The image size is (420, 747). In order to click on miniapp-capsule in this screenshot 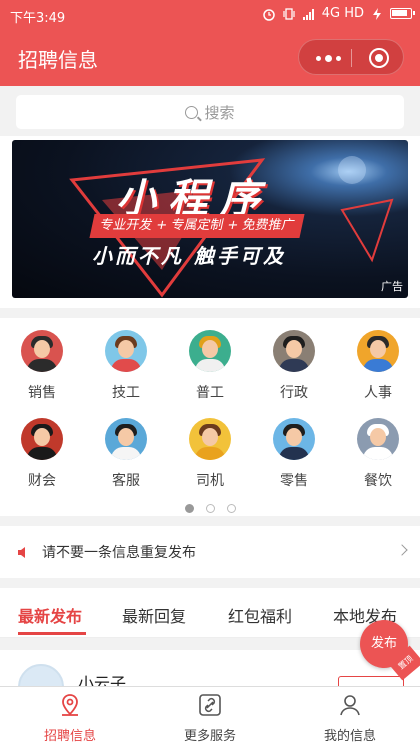, I will do `click(351, 57)`.